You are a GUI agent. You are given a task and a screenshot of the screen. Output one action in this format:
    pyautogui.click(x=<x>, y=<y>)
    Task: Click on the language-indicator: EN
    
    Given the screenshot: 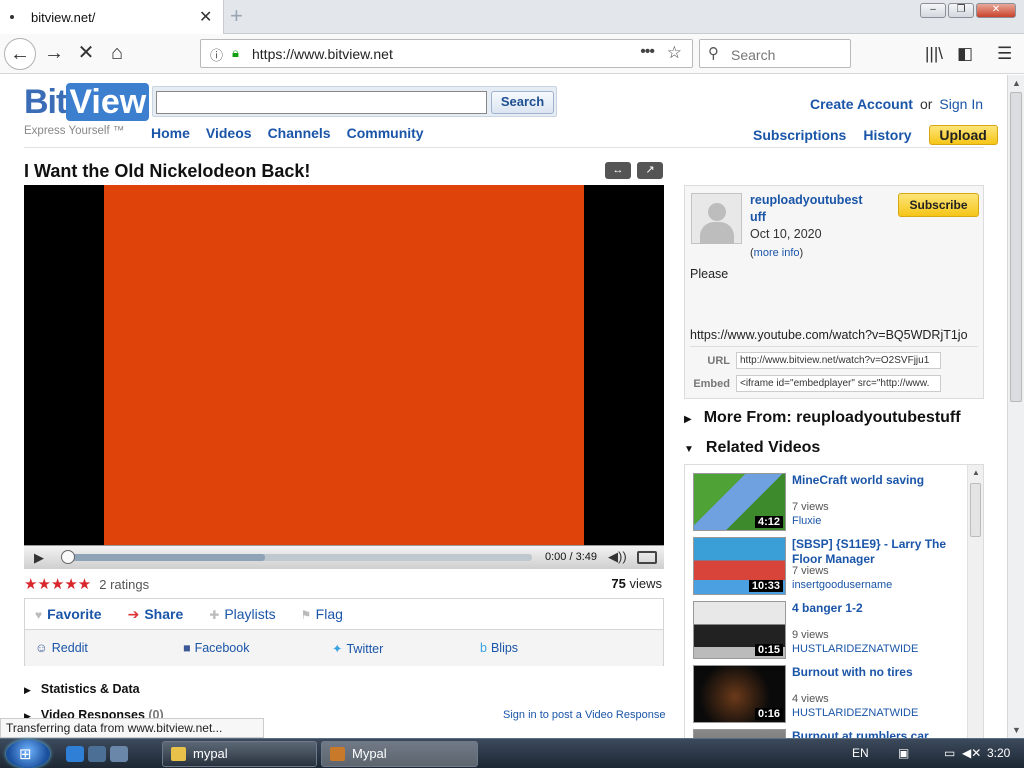 What is the action you would take?
    pyautogui.click(x=860, y=753)
    